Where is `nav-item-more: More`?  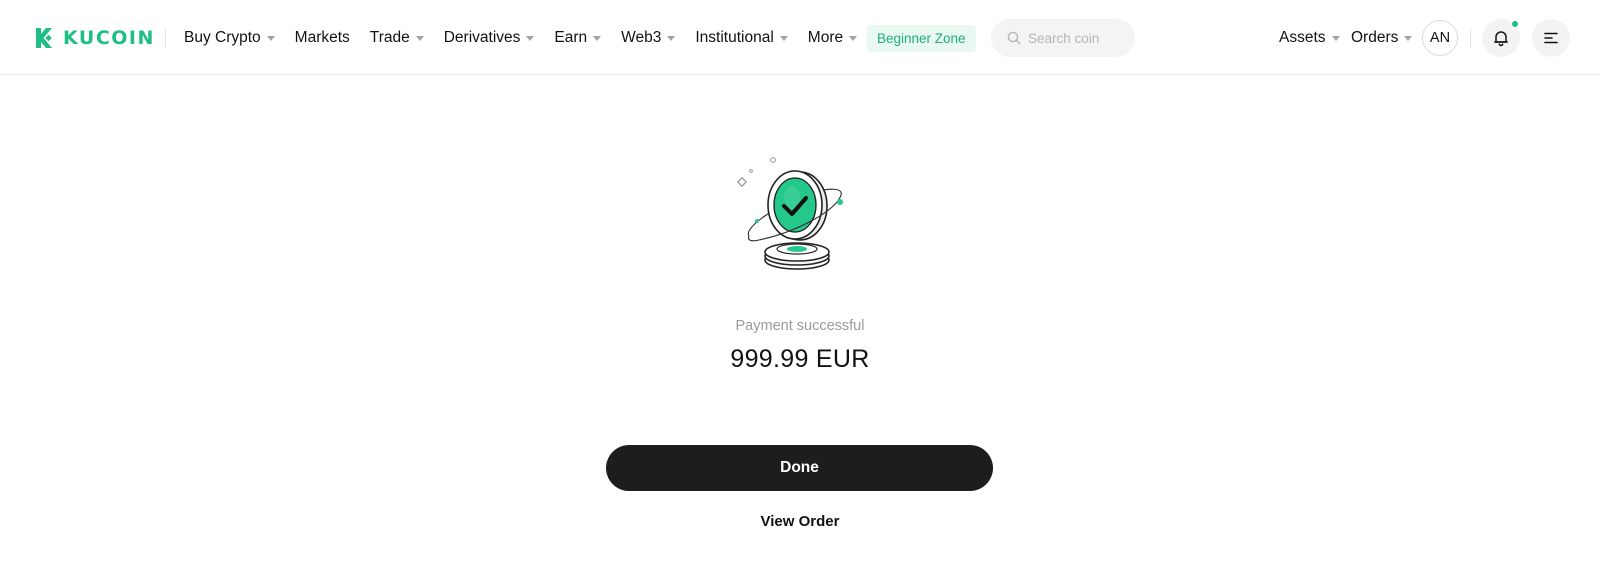
nav-item-more: More is located at coordinates (832, 37).